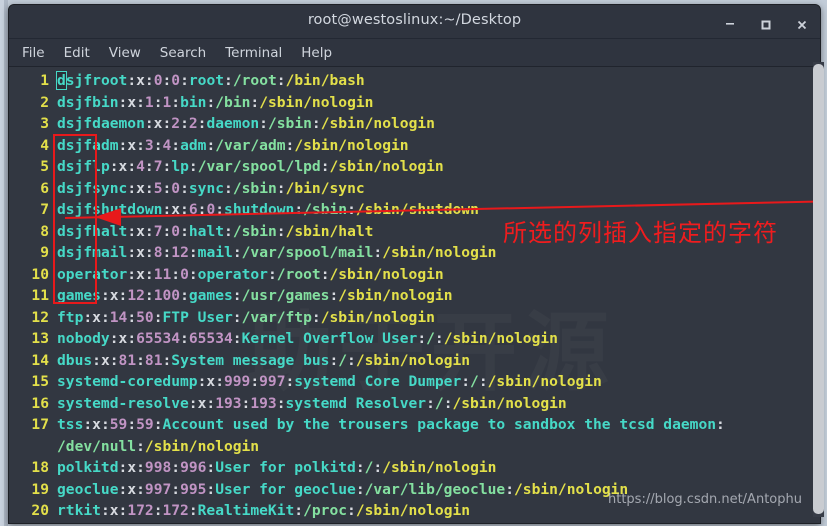 The height and width of the screenshot is (526, 827). I want to click on passwd-username: root, so click(110, 80).